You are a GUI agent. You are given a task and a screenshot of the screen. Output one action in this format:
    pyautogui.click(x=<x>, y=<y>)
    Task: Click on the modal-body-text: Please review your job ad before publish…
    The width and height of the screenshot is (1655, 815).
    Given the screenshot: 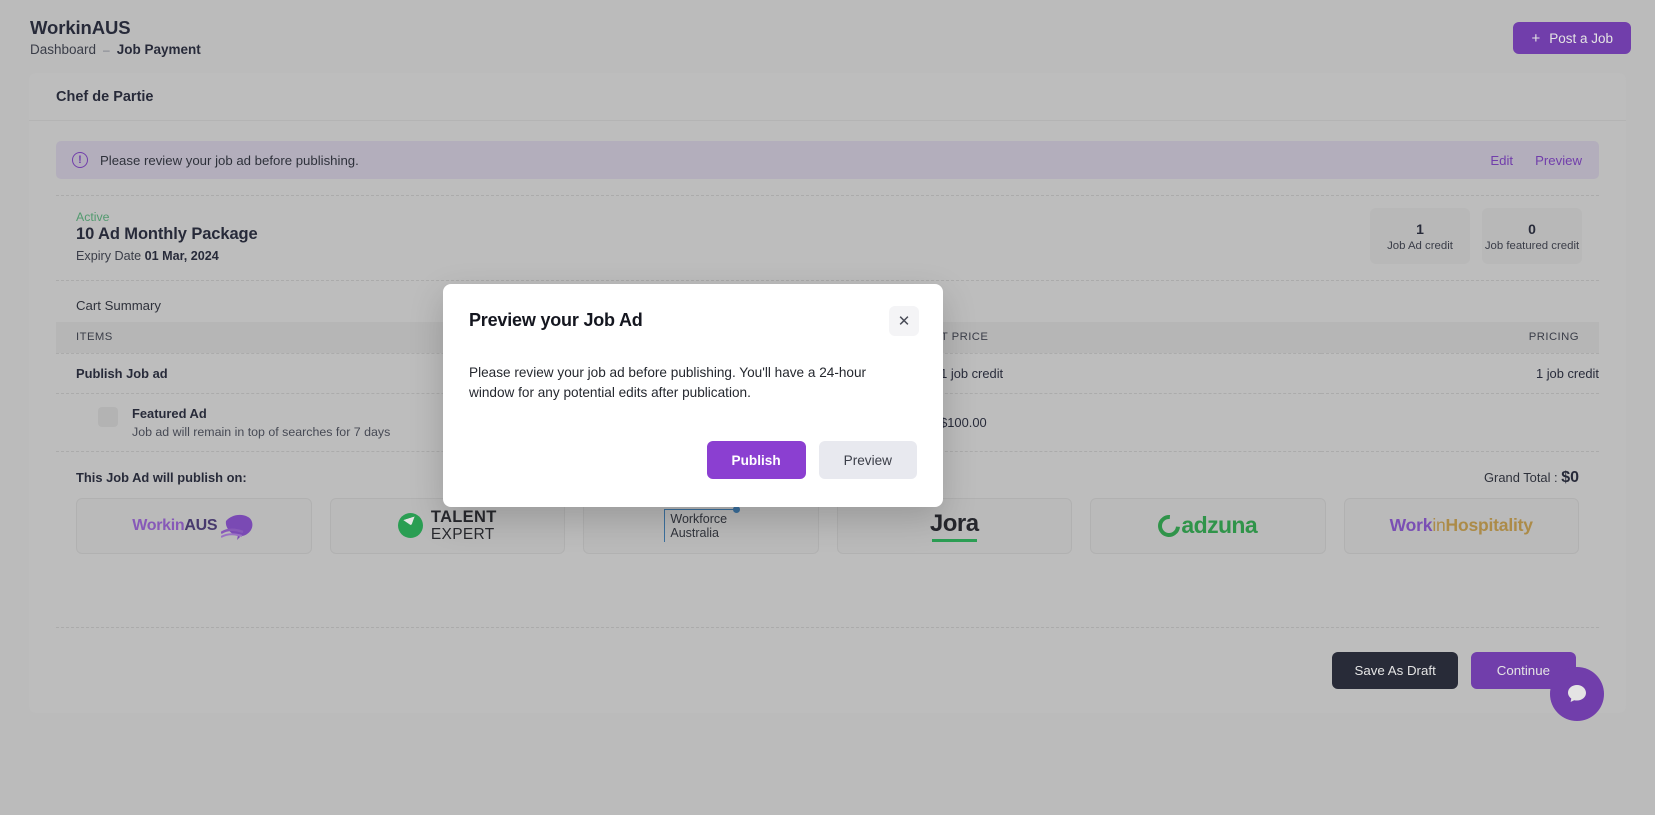 What is the action you would take?
    pyautogui.click(x=668, y=383)
    